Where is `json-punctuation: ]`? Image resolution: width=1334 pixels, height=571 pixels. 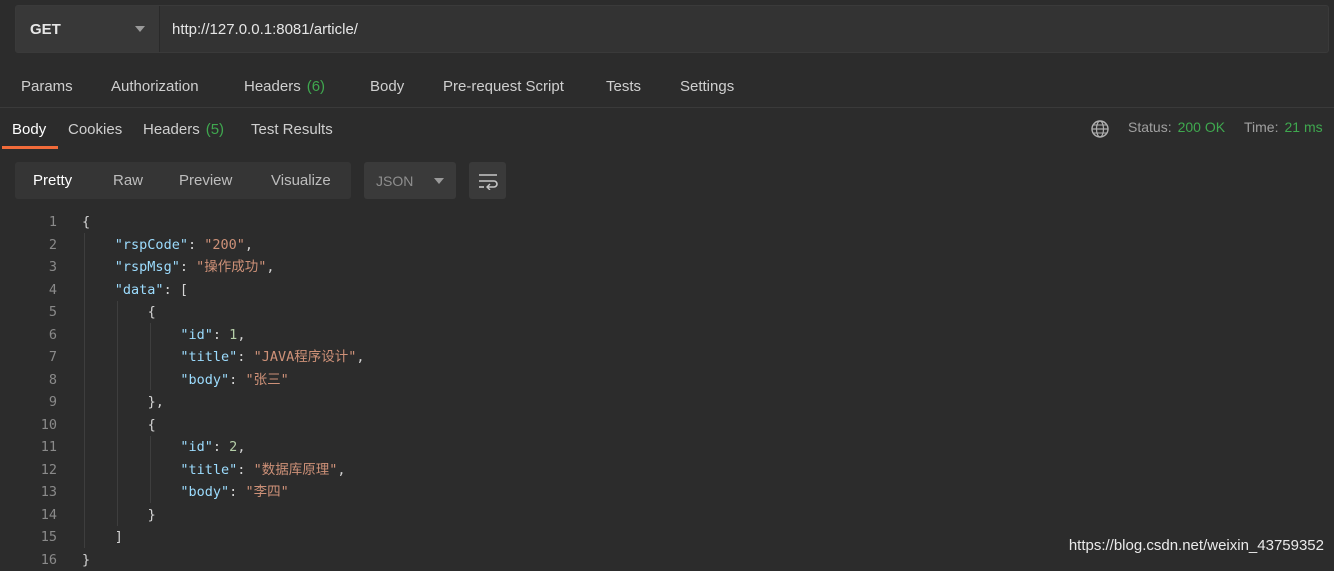
json-punctuation: ] is located at coordinates (119, 537).